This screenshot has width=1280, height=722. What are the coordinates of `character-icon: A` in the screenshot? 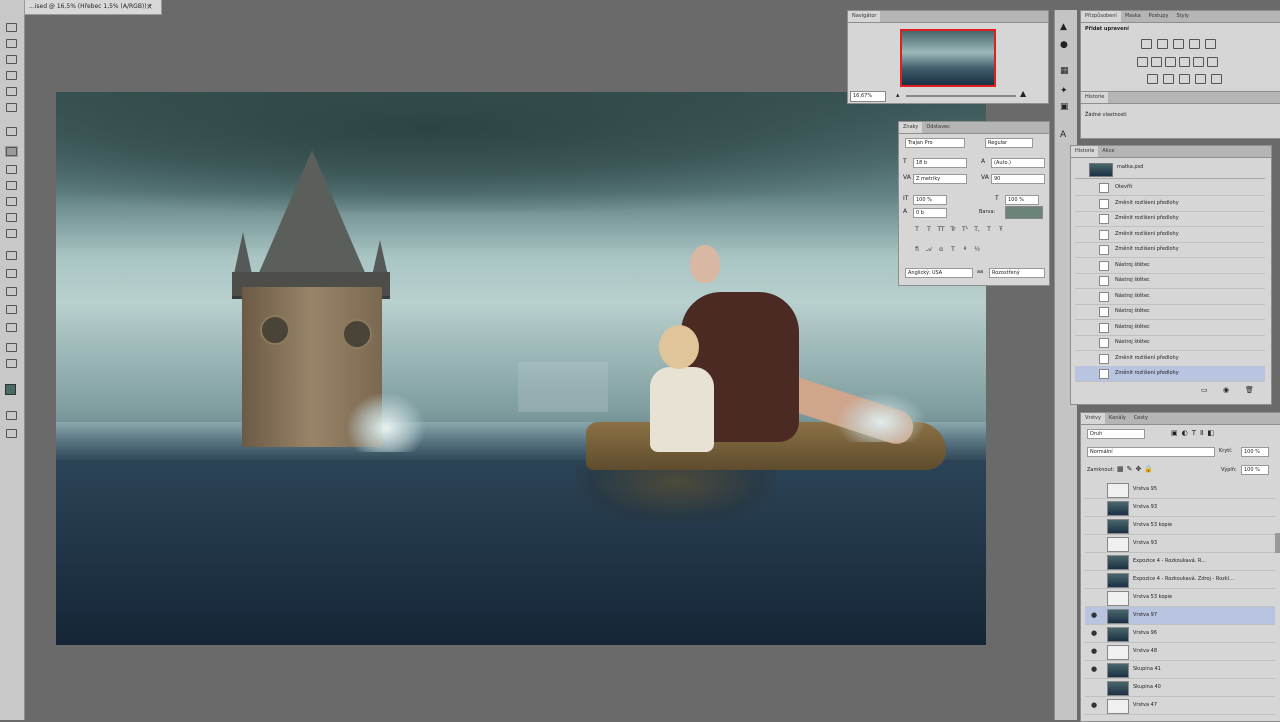 It's located at (1063, 135).